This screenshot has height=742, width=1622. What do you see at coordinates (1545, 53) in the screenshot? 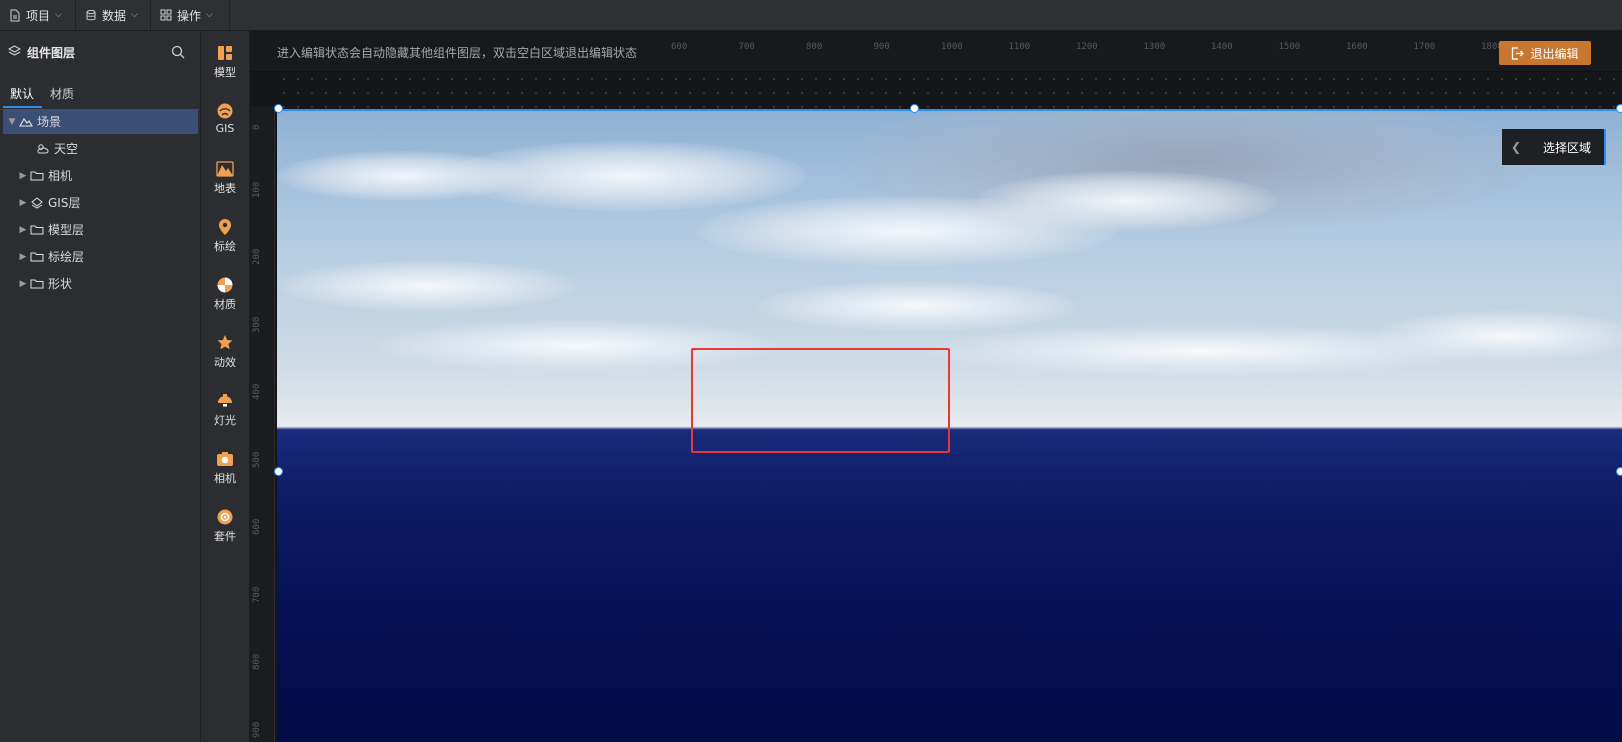
I see `exit-edit-button: 退出编辑` at bounding box center [1545, 53].